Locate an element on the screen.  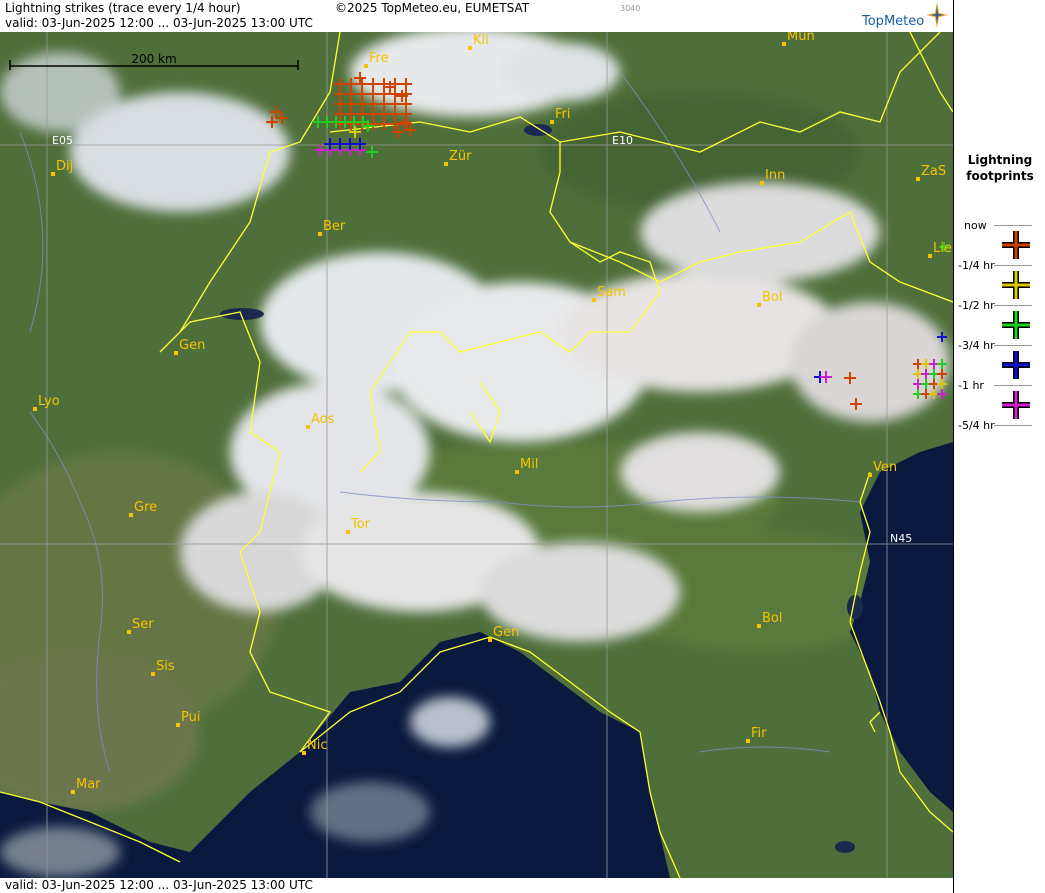
map-title: Lightning strikes (trace every 1/4 hour) is located at coordinates (123, 8).